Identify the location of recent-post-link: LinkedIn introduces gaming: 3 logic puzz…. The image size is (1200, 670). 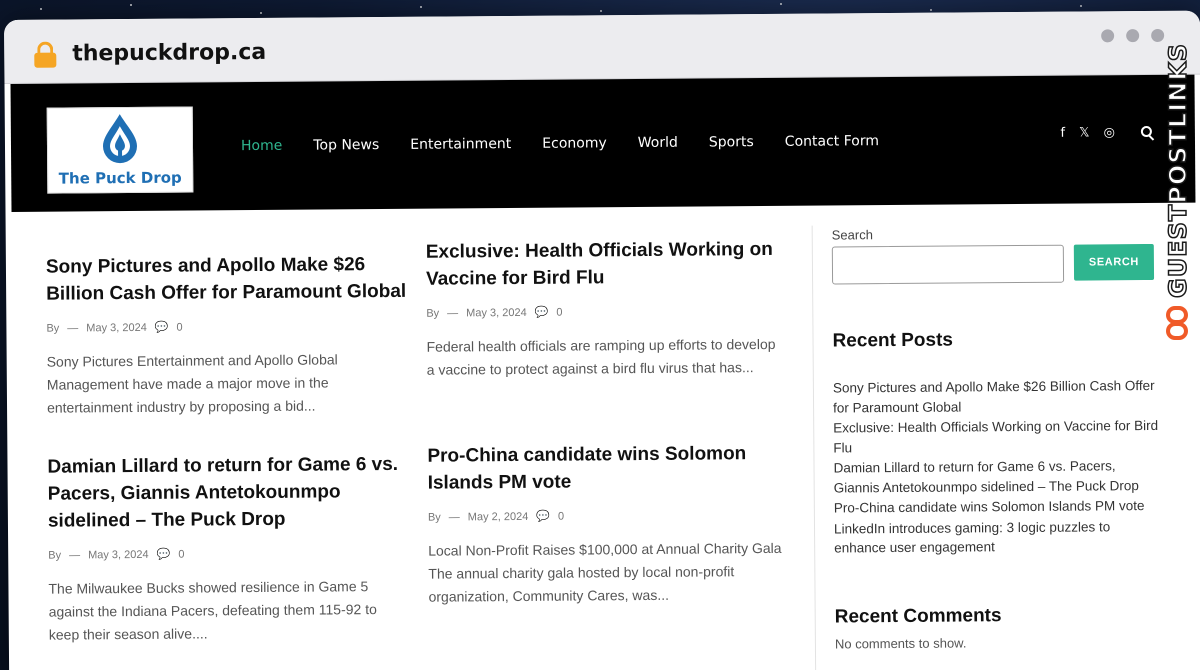
(999, 537).